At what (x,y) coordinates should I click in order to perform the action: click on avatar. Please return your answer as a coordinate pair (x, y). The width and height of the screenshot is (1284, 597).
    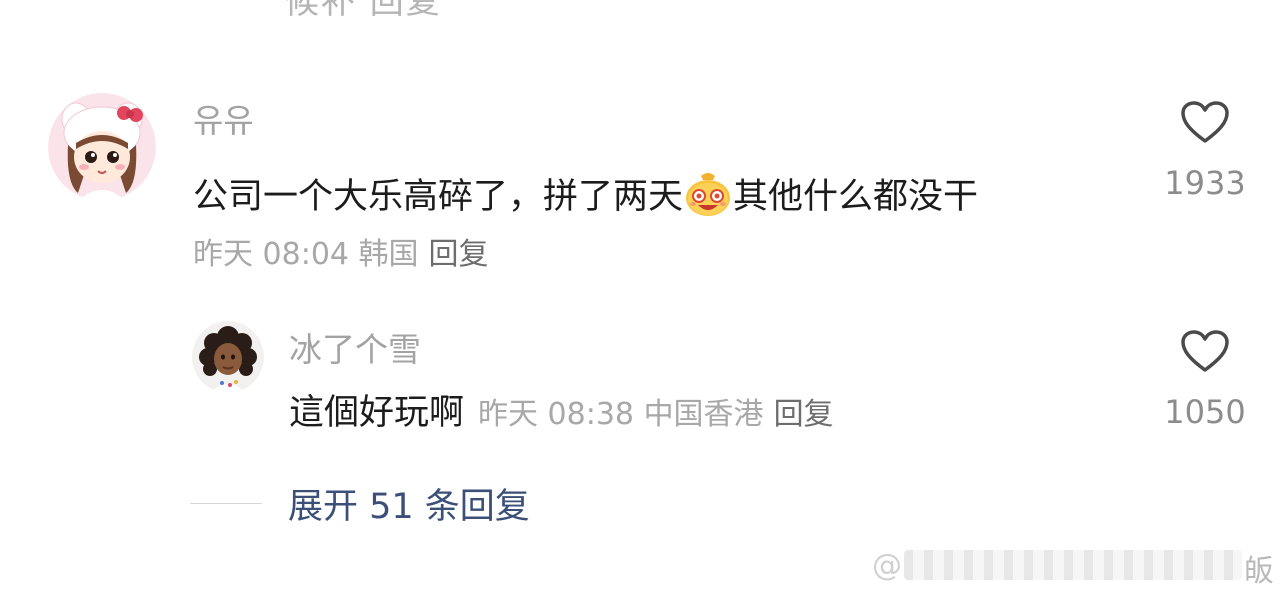
    Looking at the image, I should click on (102, 147).